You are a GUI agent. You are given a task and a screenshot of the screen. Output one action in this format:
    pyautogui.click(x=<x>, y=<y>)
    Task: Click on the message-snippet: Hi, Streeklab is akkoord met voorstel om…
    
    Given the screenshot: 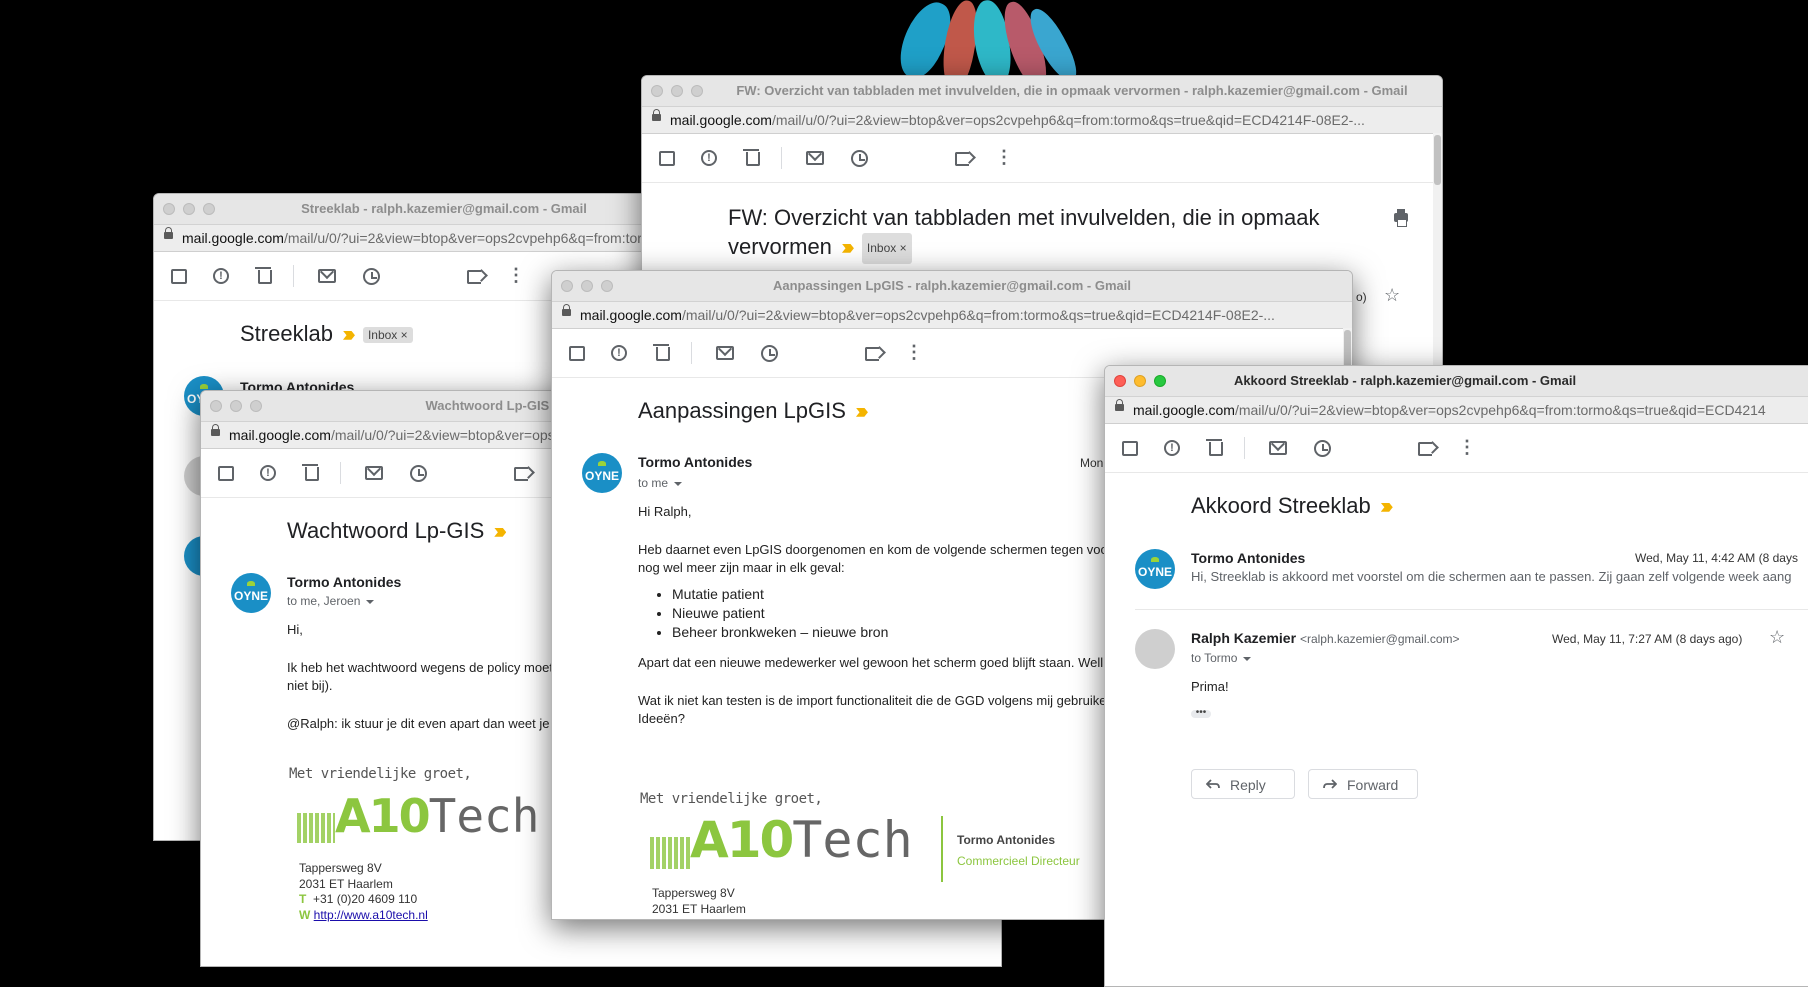 What is the action you would take?
    pyautogui.click(x=1491, y=576)
    